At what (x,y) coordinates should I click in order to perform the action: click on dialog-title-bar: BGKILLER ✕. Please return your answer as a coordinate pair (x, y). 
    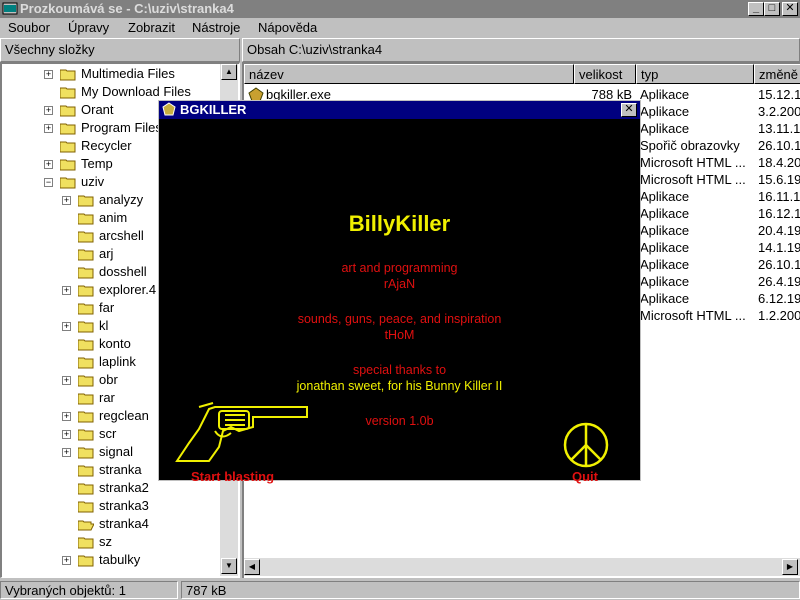
    Looking at the image, I should click on (399, 110).